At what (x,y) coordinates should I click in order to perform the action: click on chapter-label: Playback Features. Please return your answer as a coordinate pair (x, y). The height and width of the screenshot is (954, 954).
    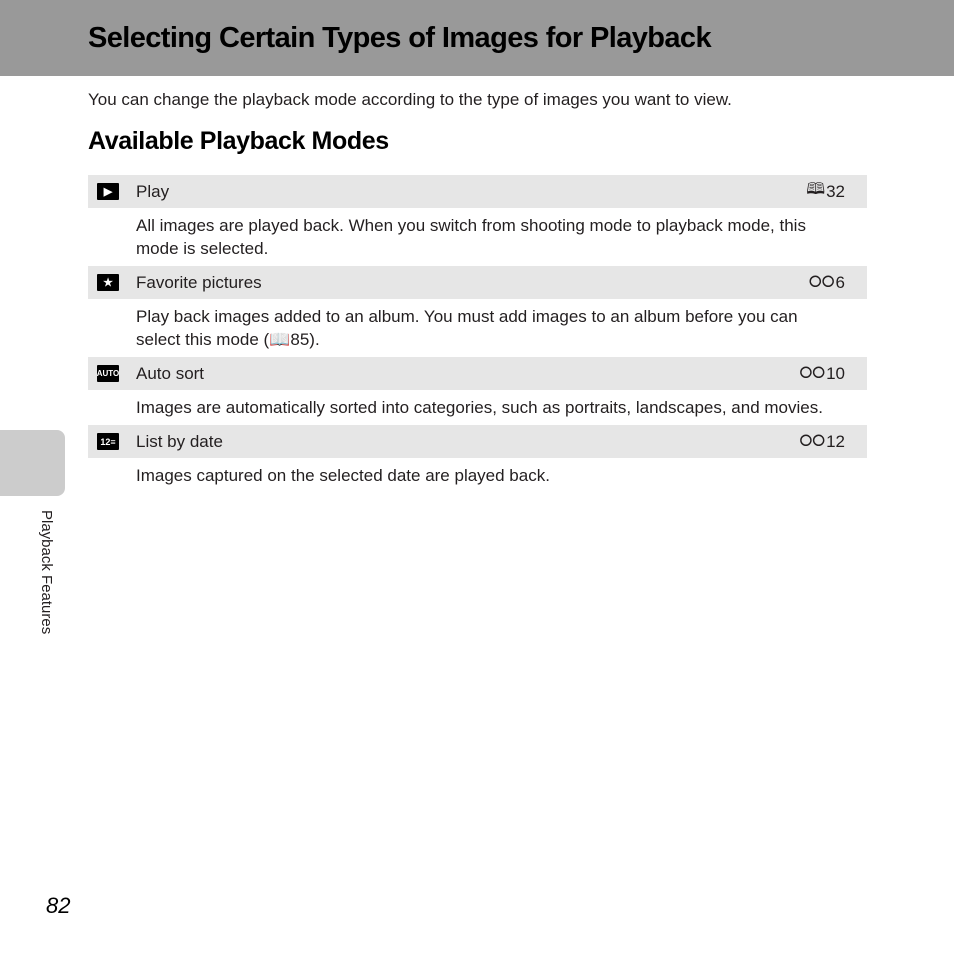
    Looking at the image, I should click on (46, 572).